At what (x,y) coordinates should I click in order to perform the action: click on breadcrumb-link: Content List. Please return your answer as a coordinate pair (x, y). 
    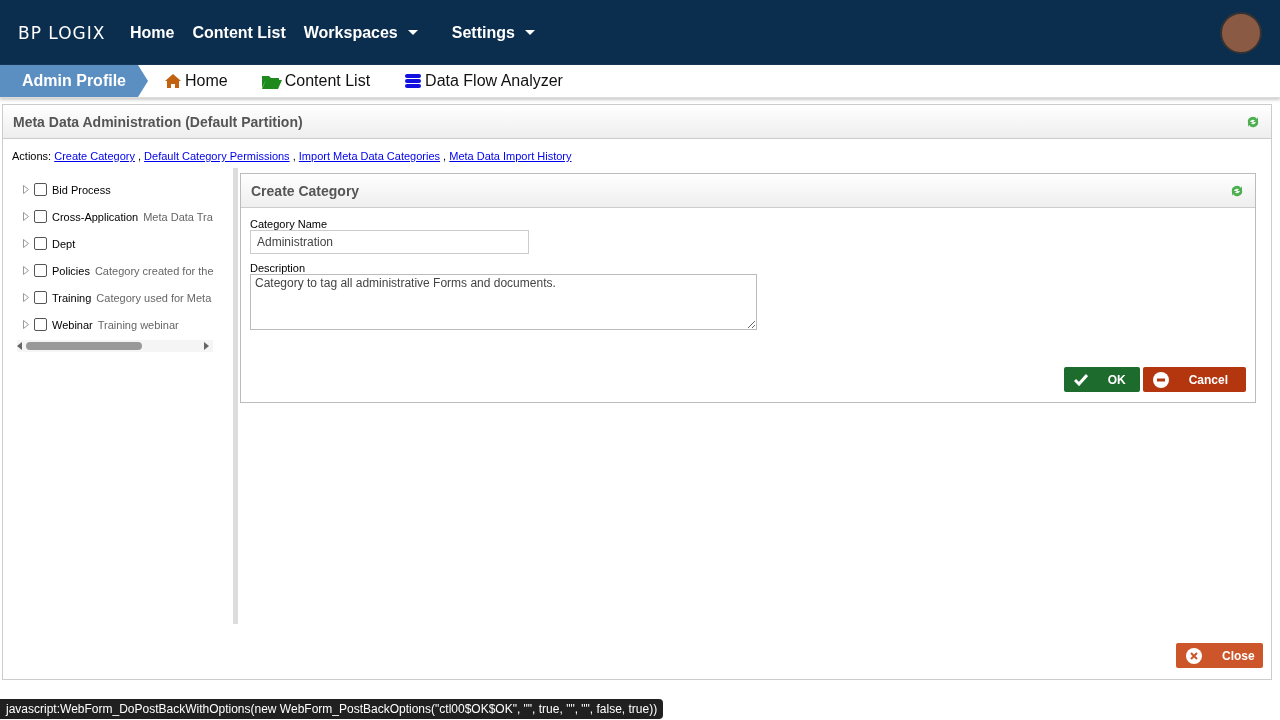
    Looking at the image, I should click on (316, 81).